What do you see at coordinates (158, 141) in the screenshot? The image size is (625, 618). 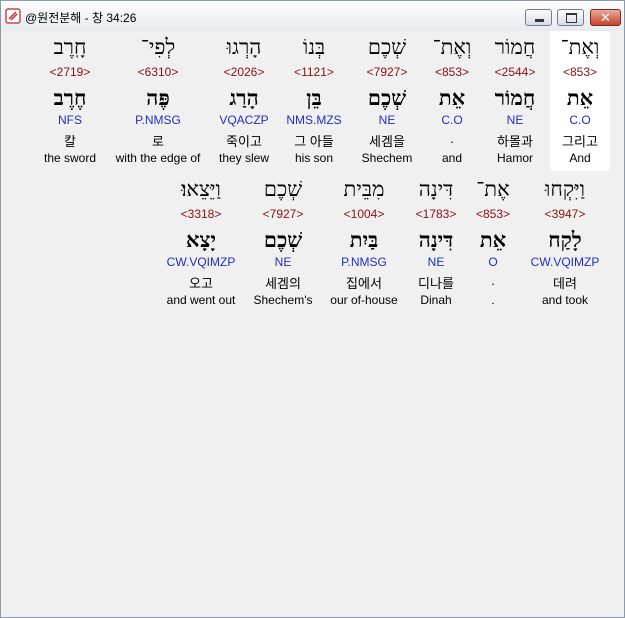 I see `korean-gloss: 로` at bounding box center [158, 141].